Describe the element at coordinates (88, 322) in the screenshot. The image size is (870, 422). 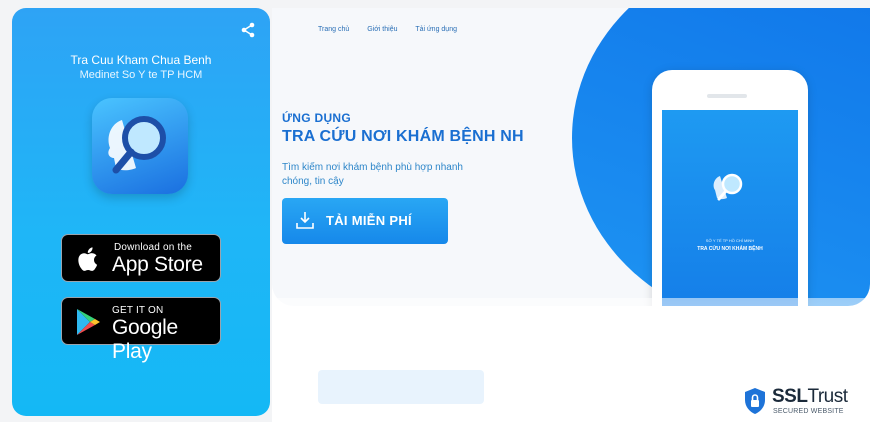
I see `play-triangle-icon` at that location.